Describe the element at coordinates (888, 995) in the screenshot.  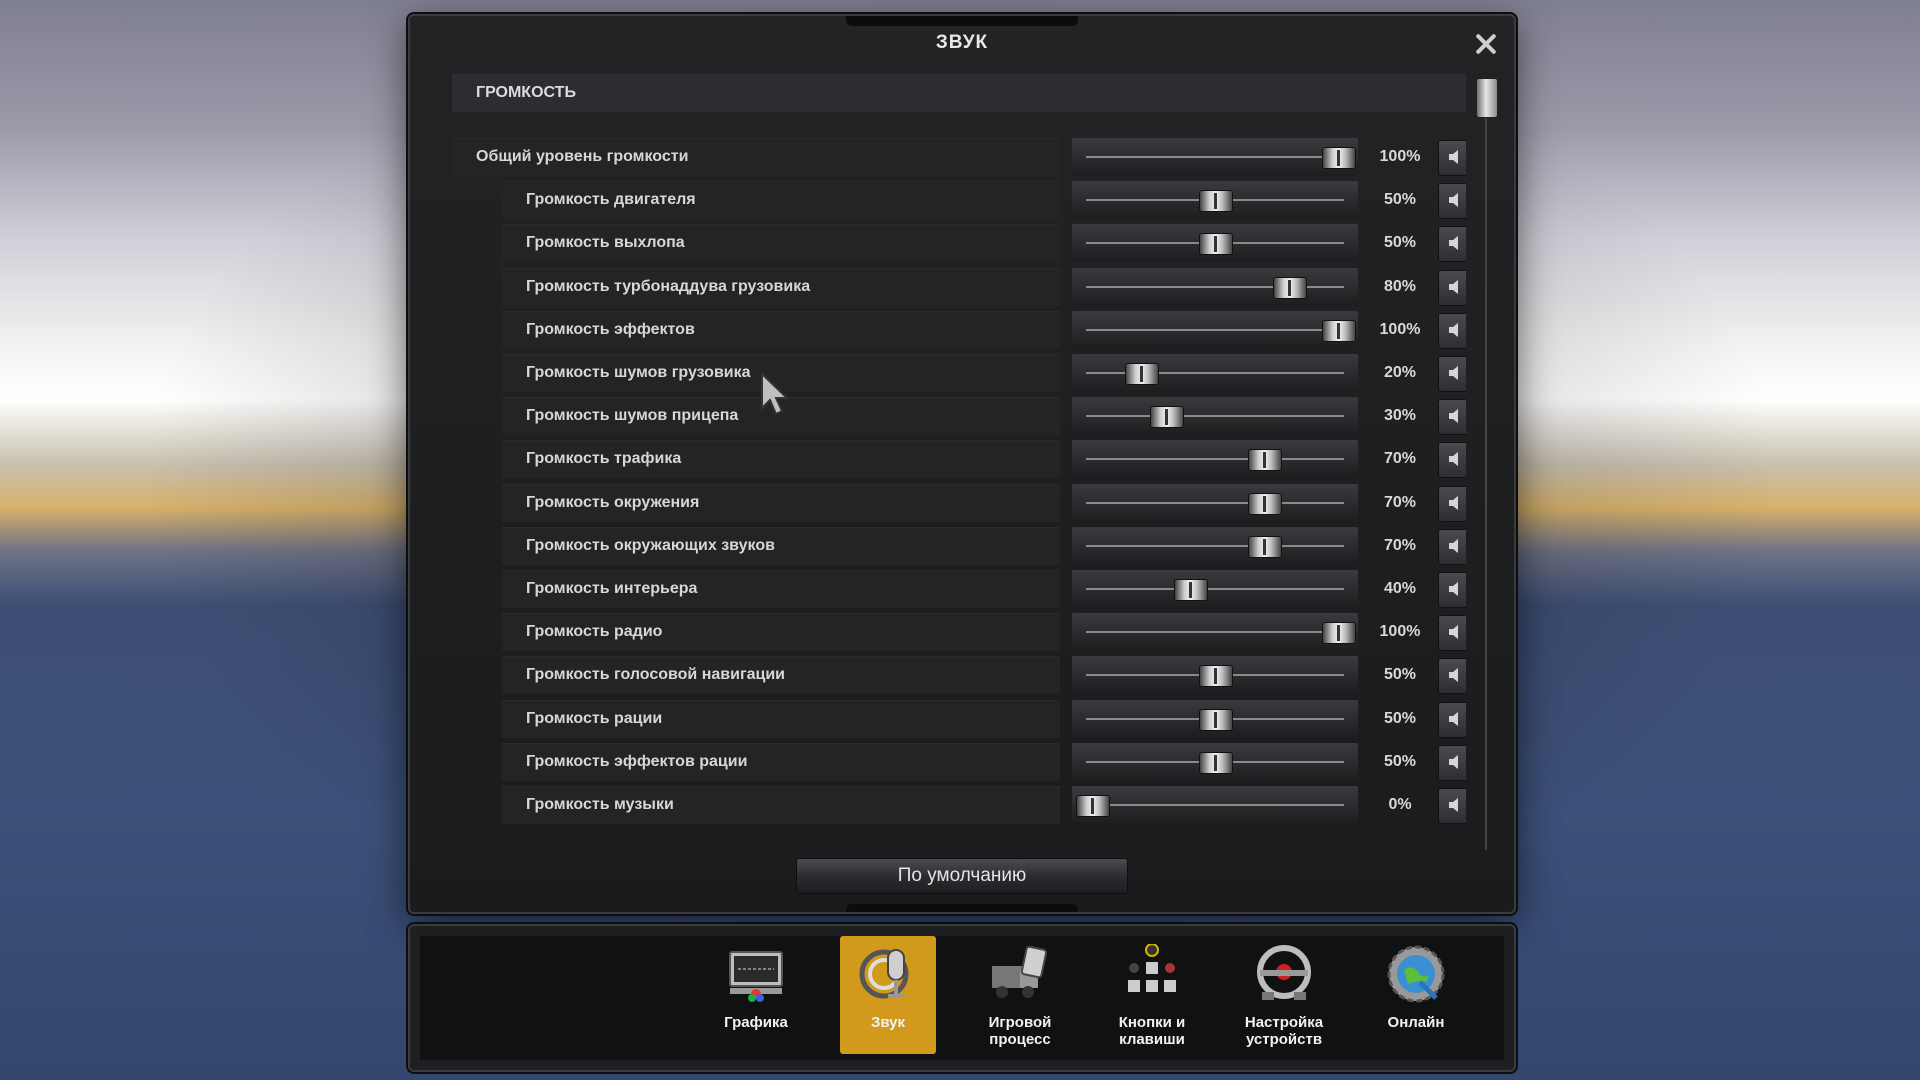
I see `nav-item-microphone: Звук` at that location.